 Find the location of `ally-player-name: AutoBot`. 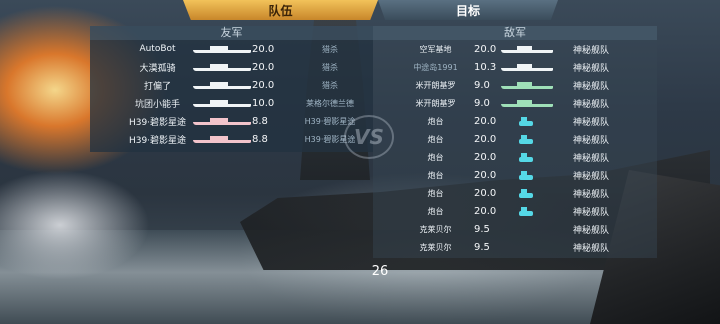

ally-player-name: AutoBot is located at coordinates (157, 49).